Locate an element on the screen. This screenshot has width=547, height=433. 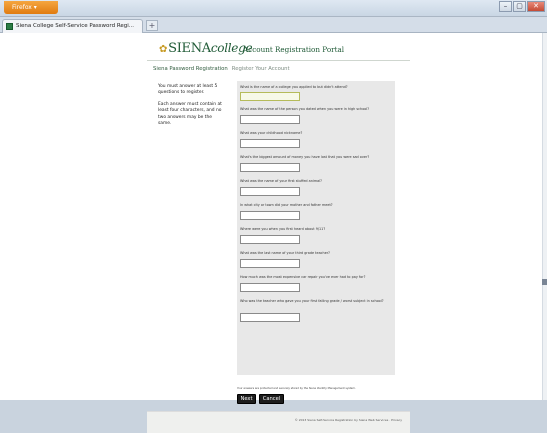
vertical-scrollbar is located at coordinates (544, 216).